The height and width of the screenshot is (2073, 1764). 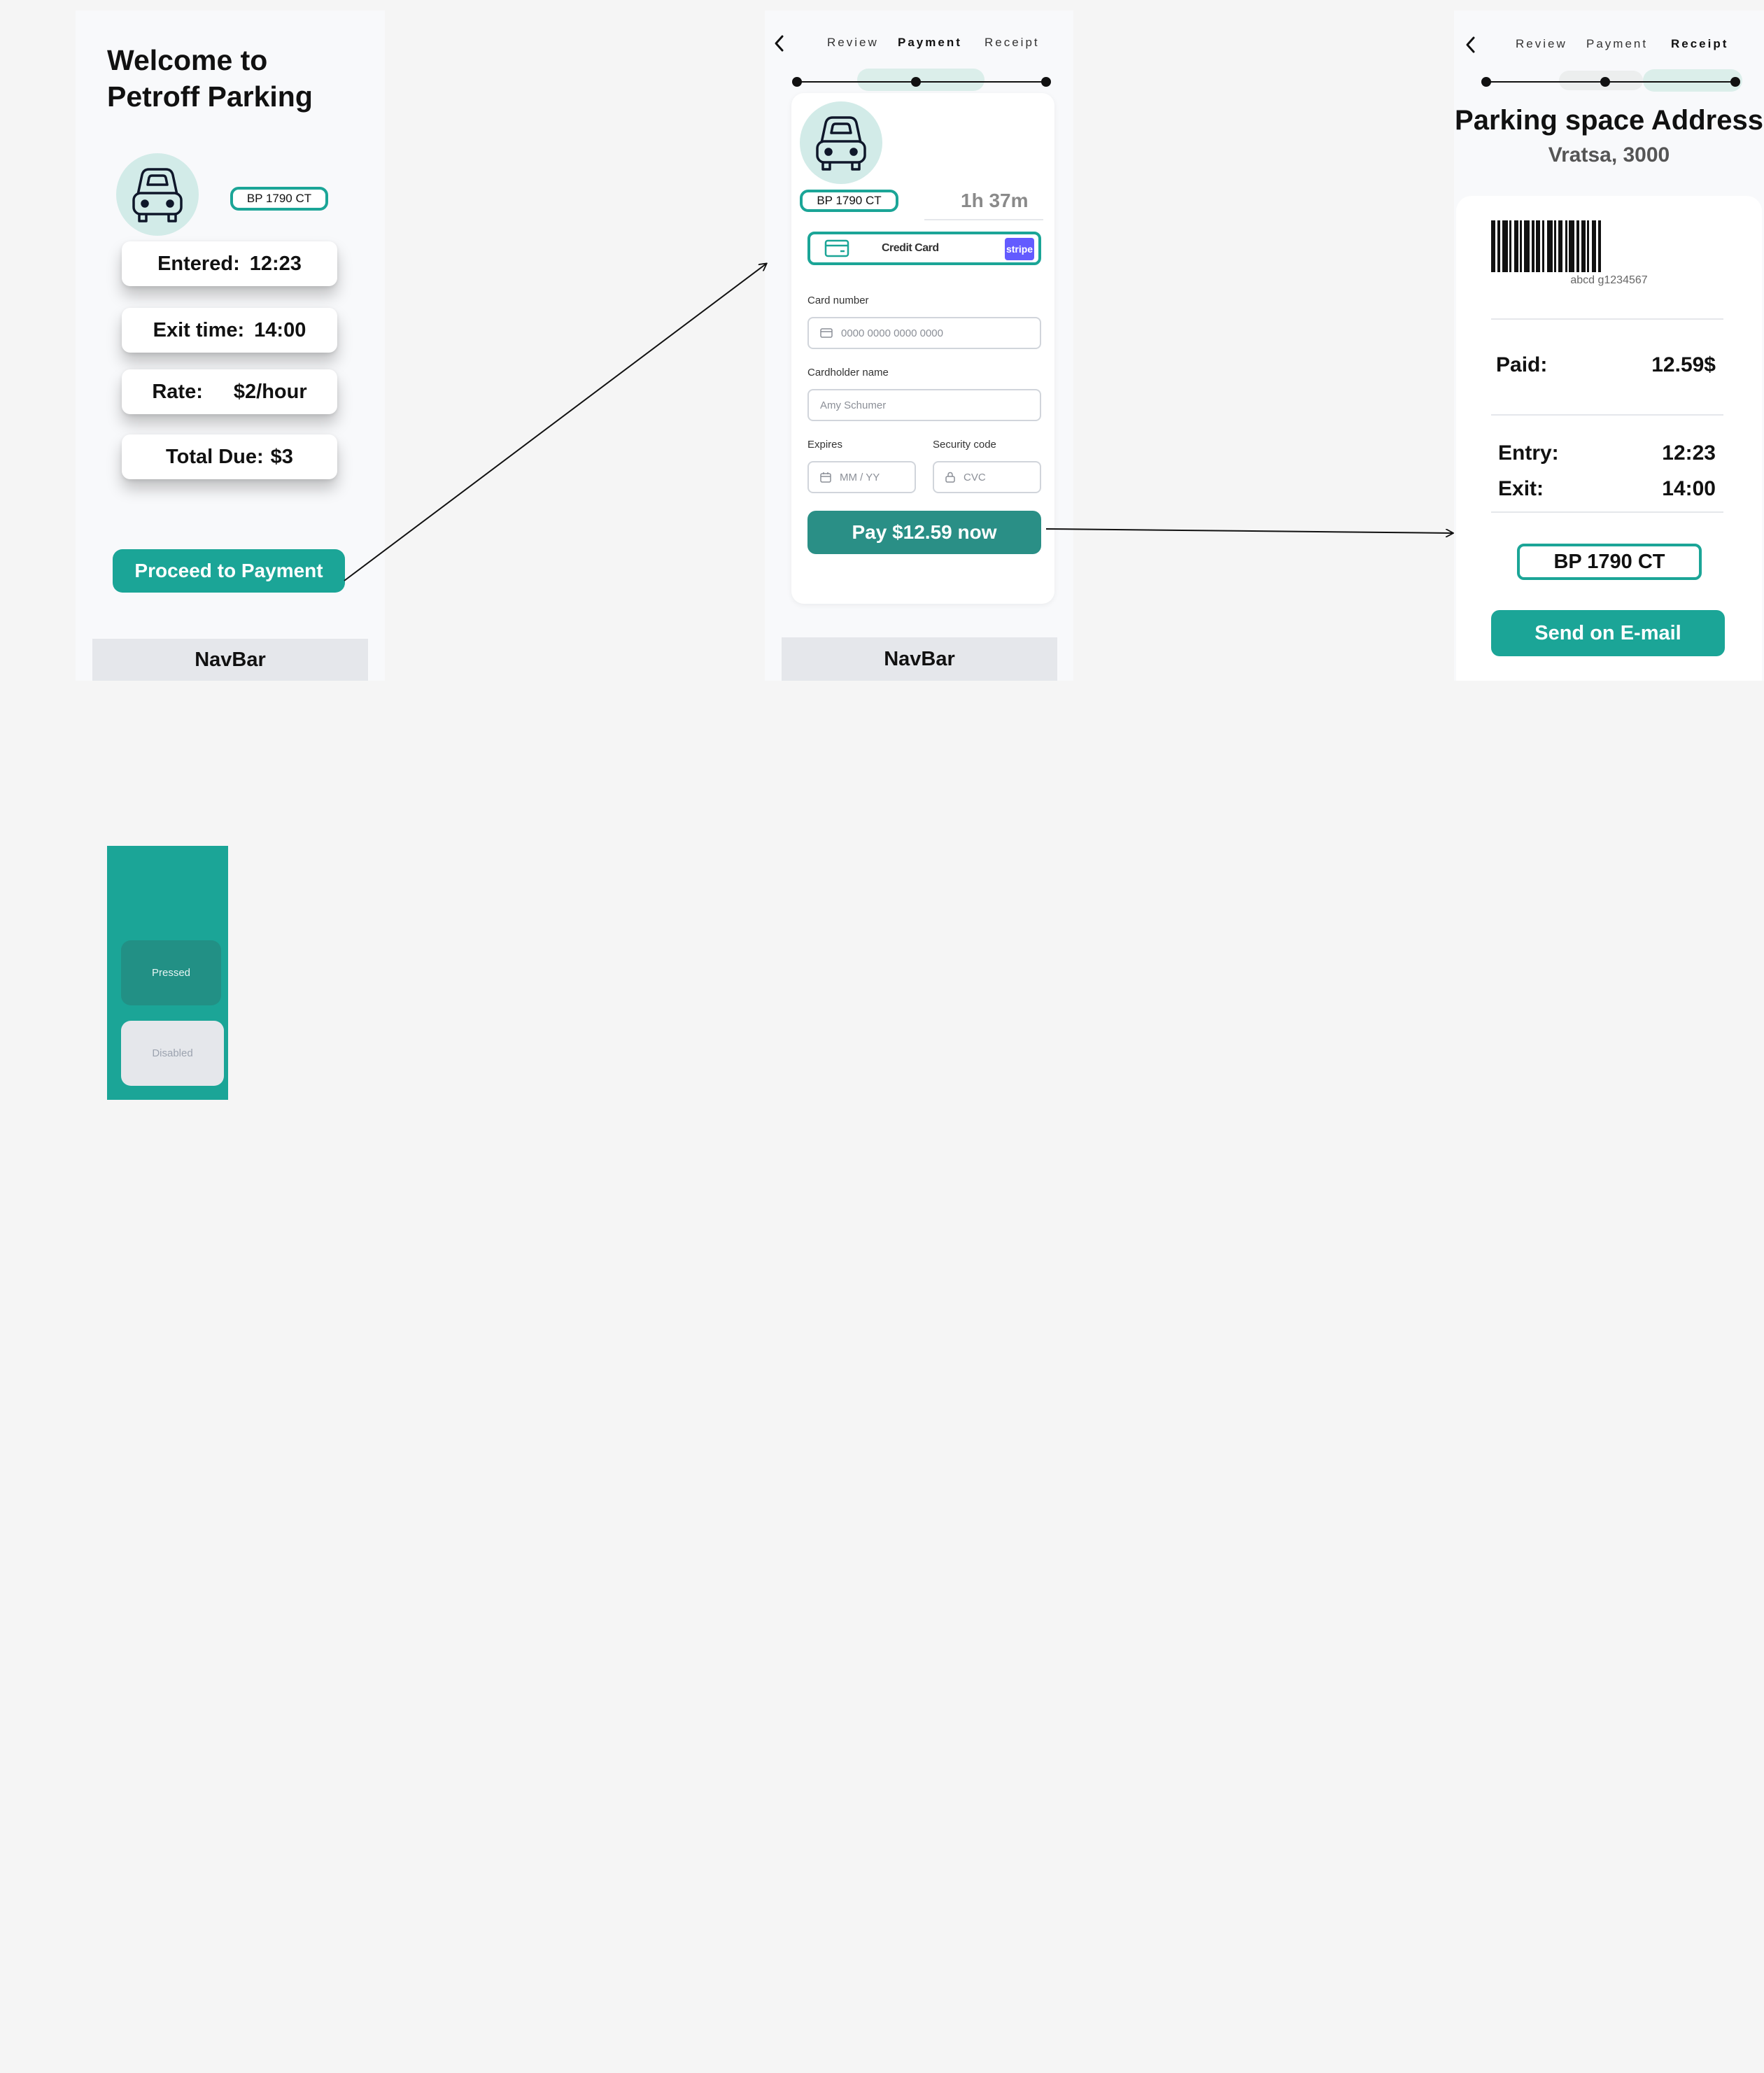 I want to click on button-states-swatch: Pressed Disabled, so click(x=167, y=973).